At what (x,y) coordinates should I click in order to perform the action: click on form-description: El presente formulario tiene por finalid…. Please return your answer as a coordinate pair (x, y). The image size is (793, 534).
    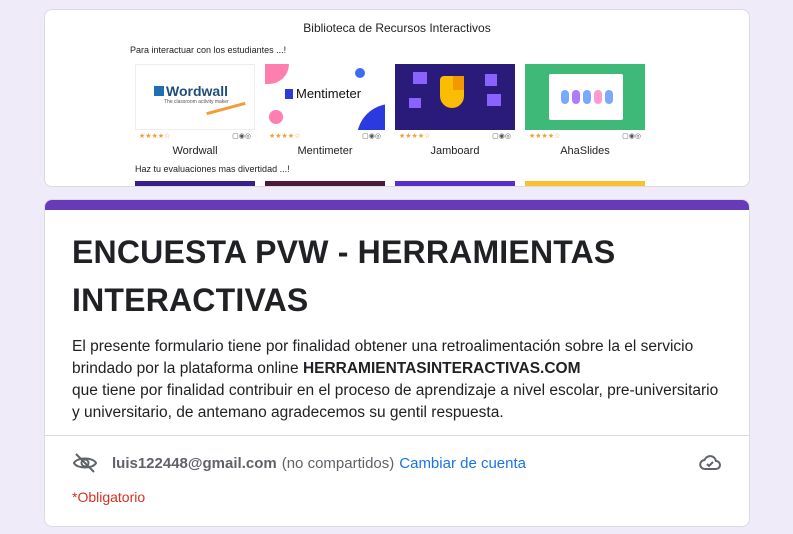
    Looking at the image, I should click on (397, 380).